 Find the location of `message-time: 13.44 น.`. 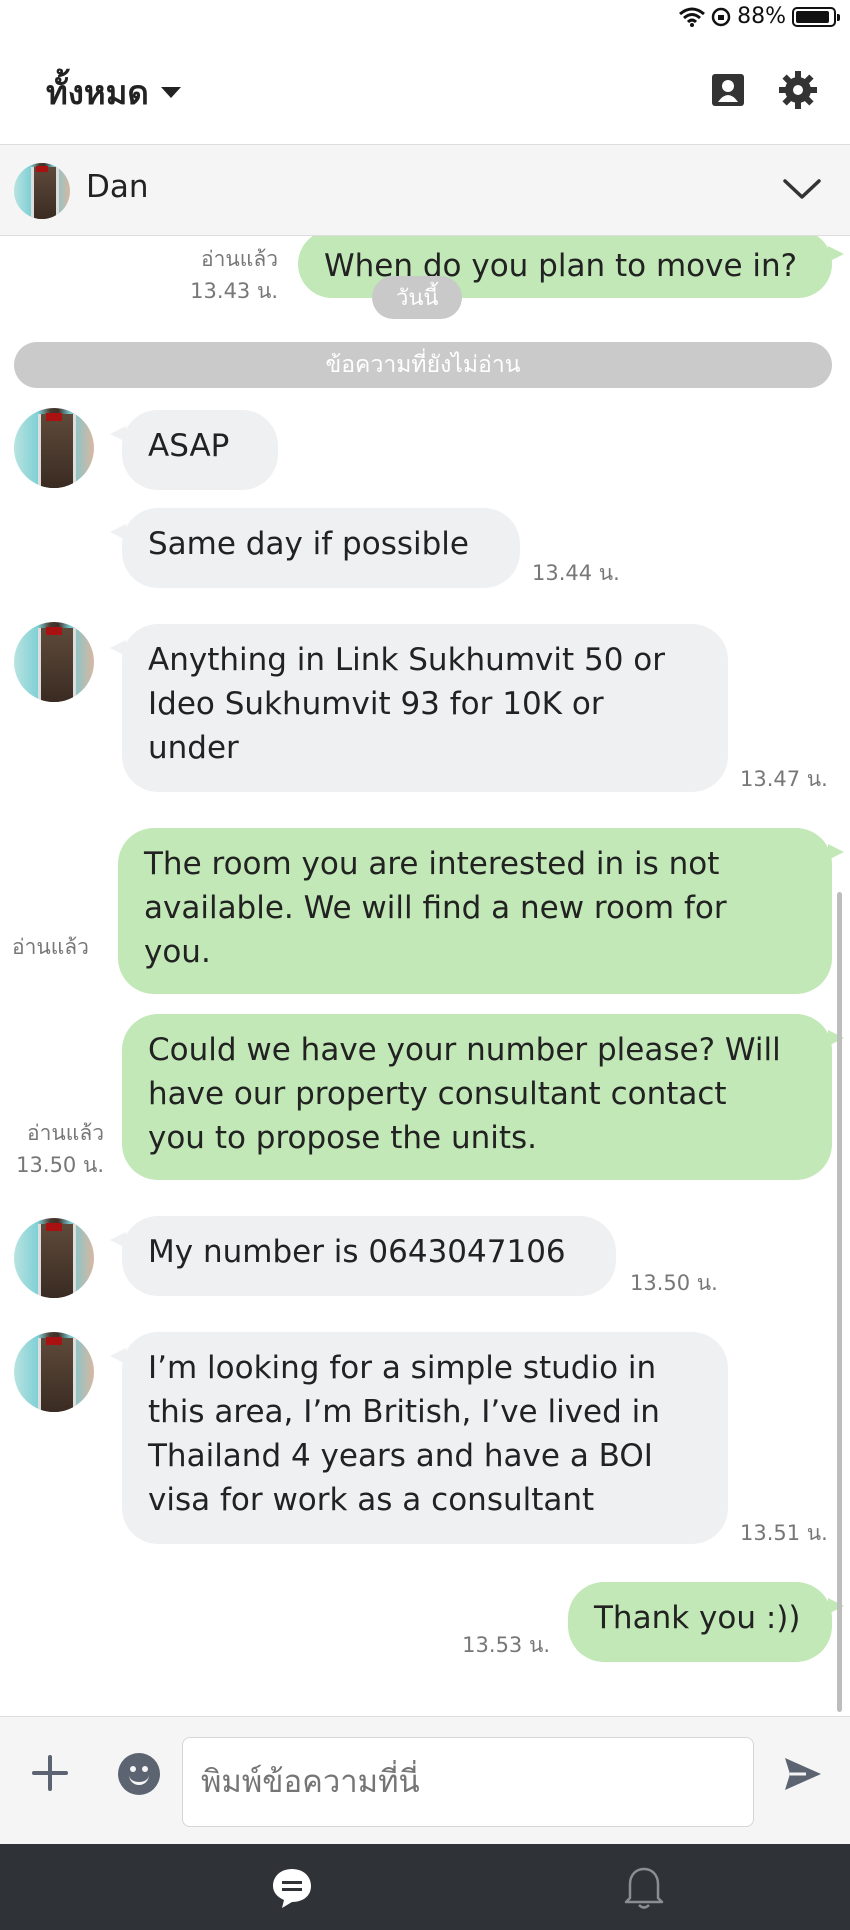

message-time: 13.44 น. is located at coordinates (576, 573).